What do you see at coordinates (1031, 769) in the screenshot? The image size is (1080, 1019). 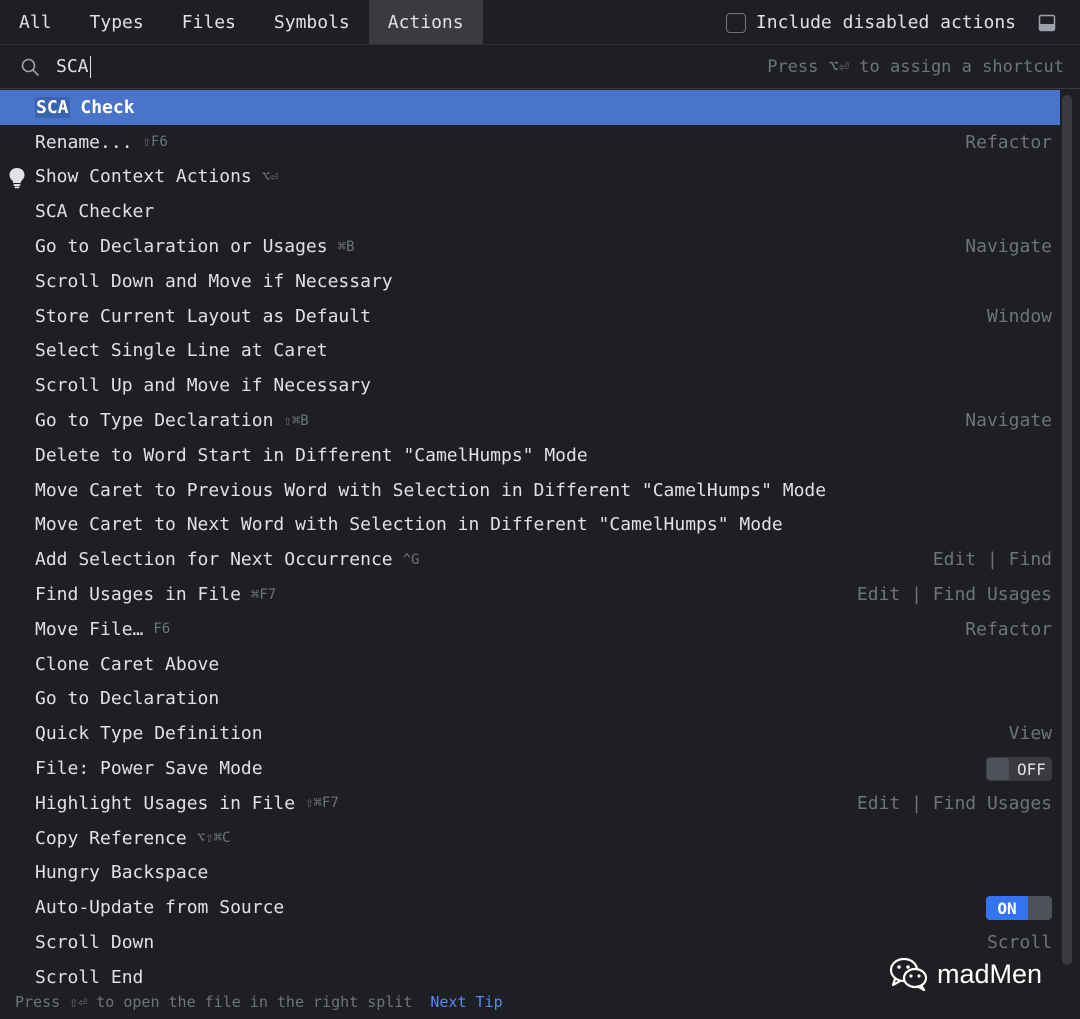 I see `toggle-label: OFF` at bounding box center [1031, 769].